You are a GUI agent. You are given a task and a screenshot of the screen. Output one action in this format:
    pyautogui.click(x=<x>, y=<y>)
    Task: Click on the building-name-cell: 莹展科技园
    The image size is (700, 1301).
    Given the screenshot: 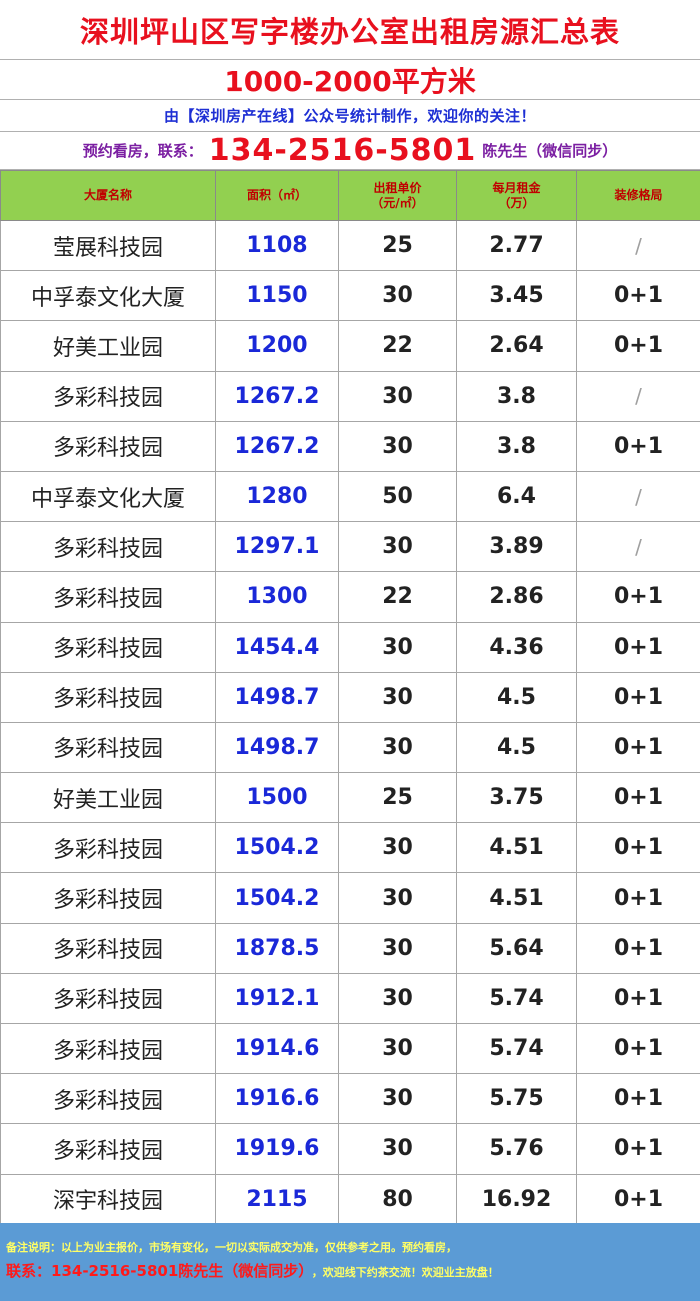 What is the action you would take?
    pyautogui.click(x=108, y=245)
    